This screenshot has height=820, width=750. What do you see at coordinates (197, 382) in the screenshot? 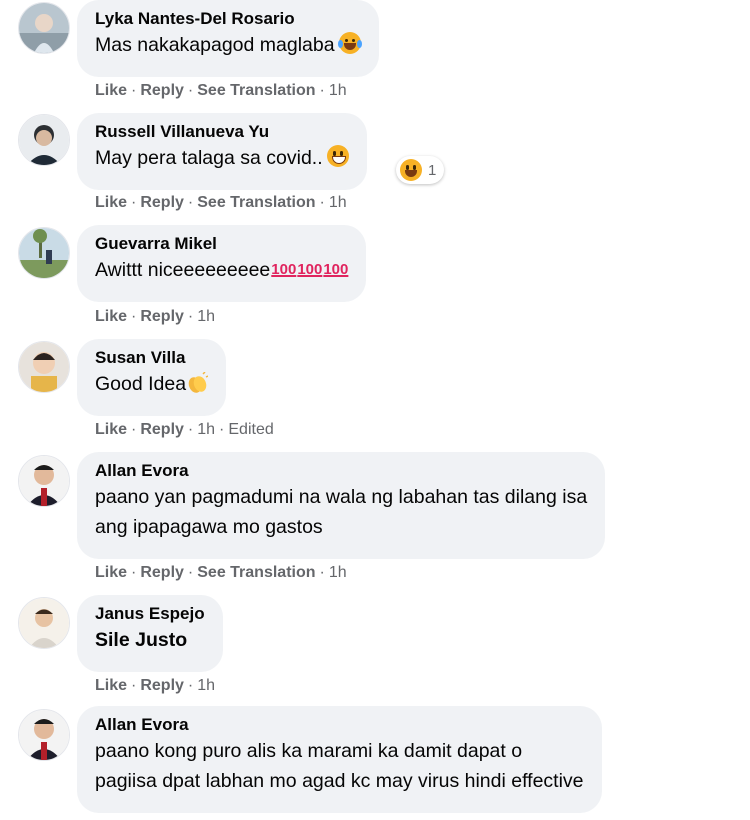
I see `clapping-hands-emoji-icon` at bounding box center [197, 382].